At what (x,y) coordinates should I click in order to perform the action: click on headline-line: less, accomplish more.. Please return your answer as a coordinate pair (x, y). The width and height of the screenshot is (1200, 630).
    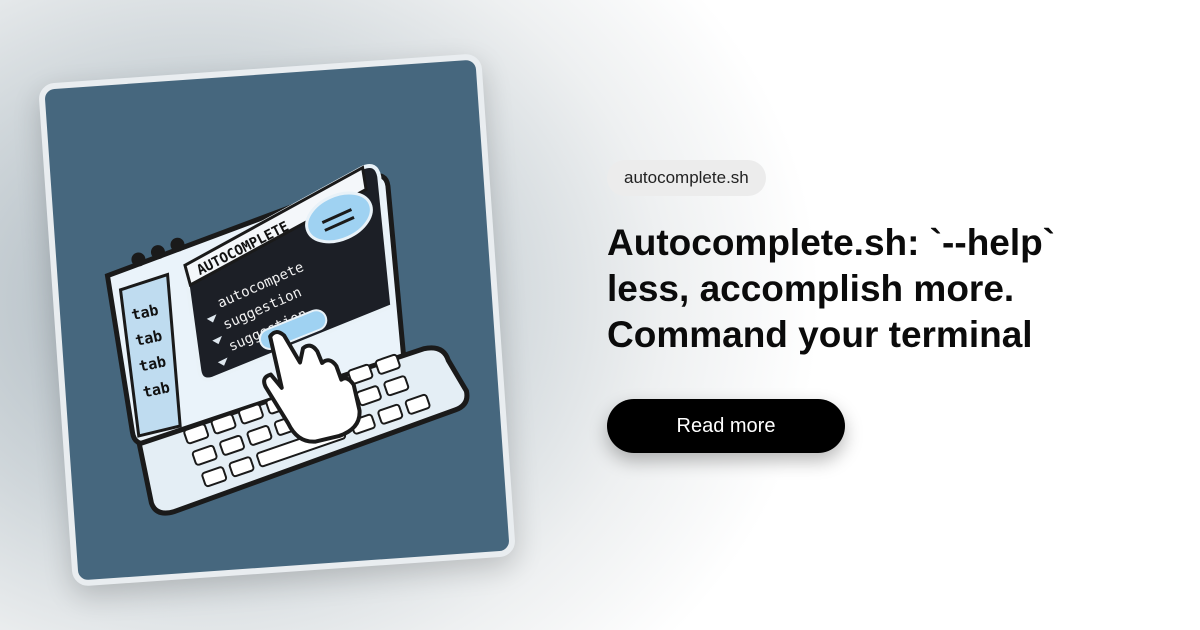
    Looking at the image, I should click on (811, 288).